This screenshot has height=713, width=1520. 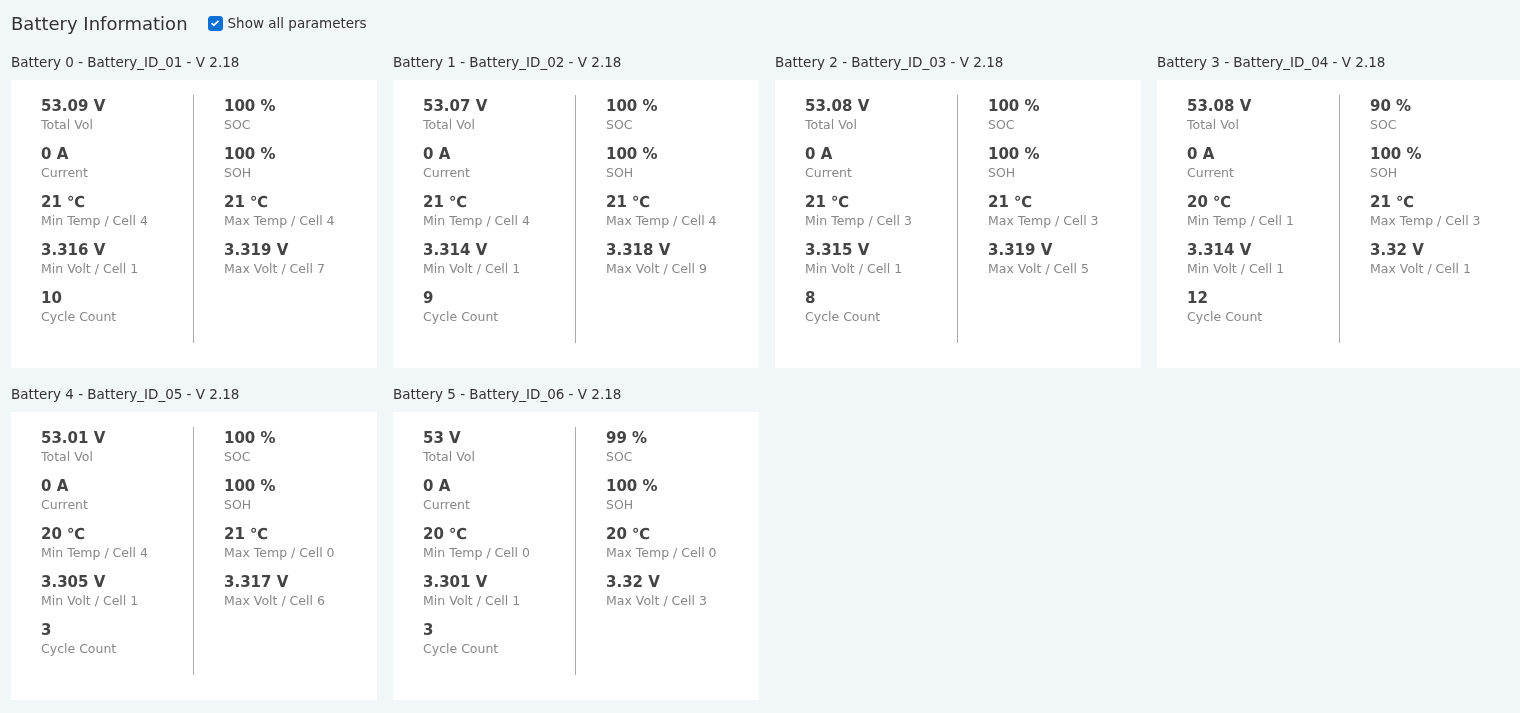 I want to click on metric-value: 9, so click(x=429, y=298).